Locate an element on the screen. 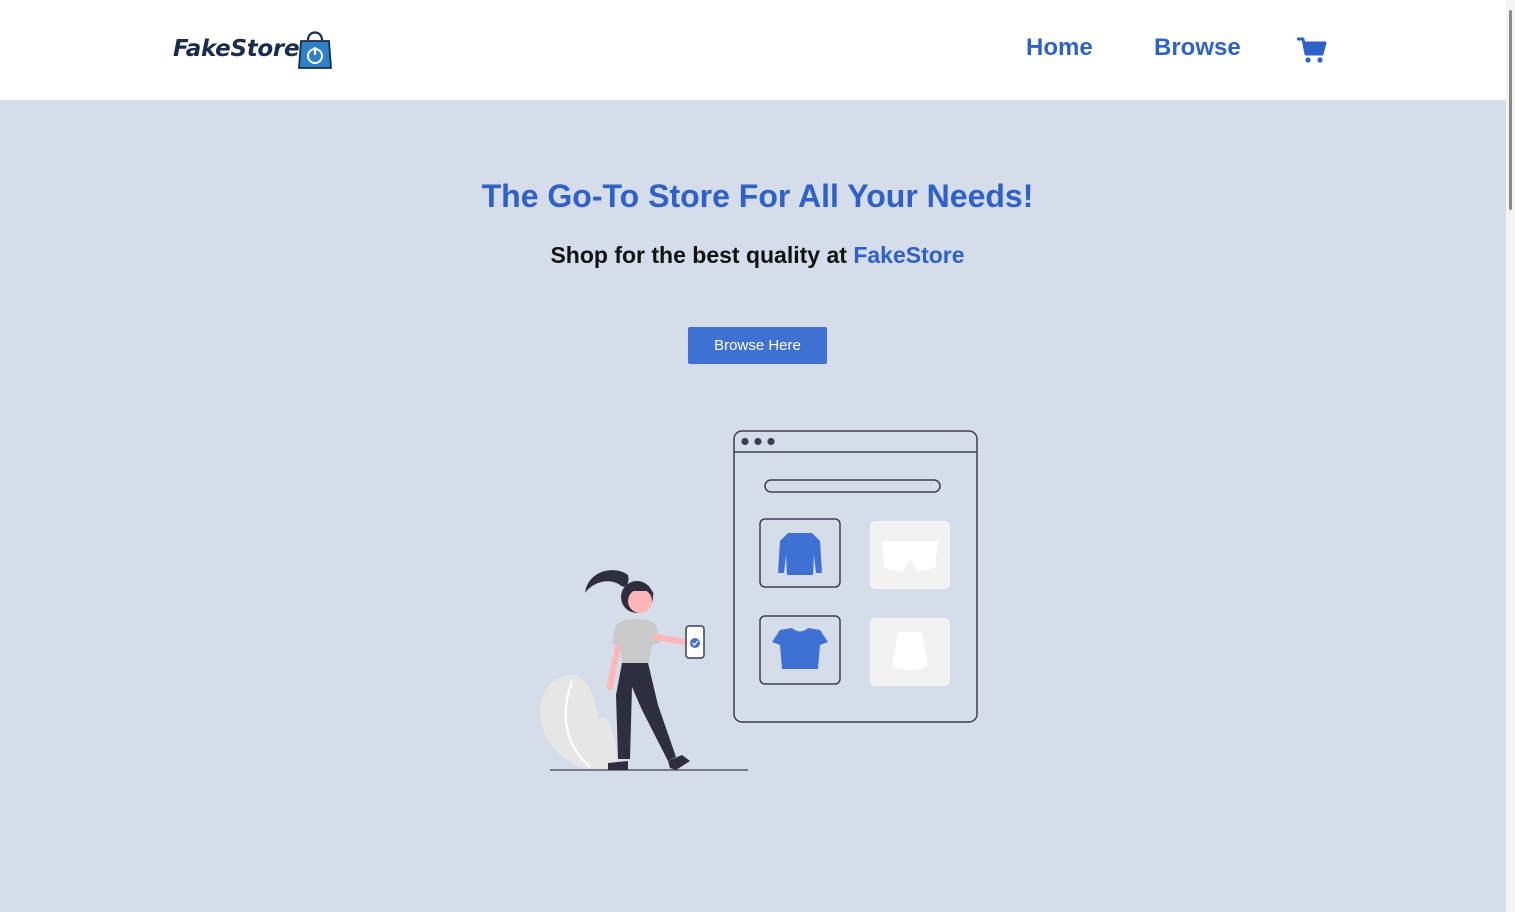 The width and height of the screenshot is (1515, 912). shopping-bag-logo-icon is located at coordinates (315, 50).